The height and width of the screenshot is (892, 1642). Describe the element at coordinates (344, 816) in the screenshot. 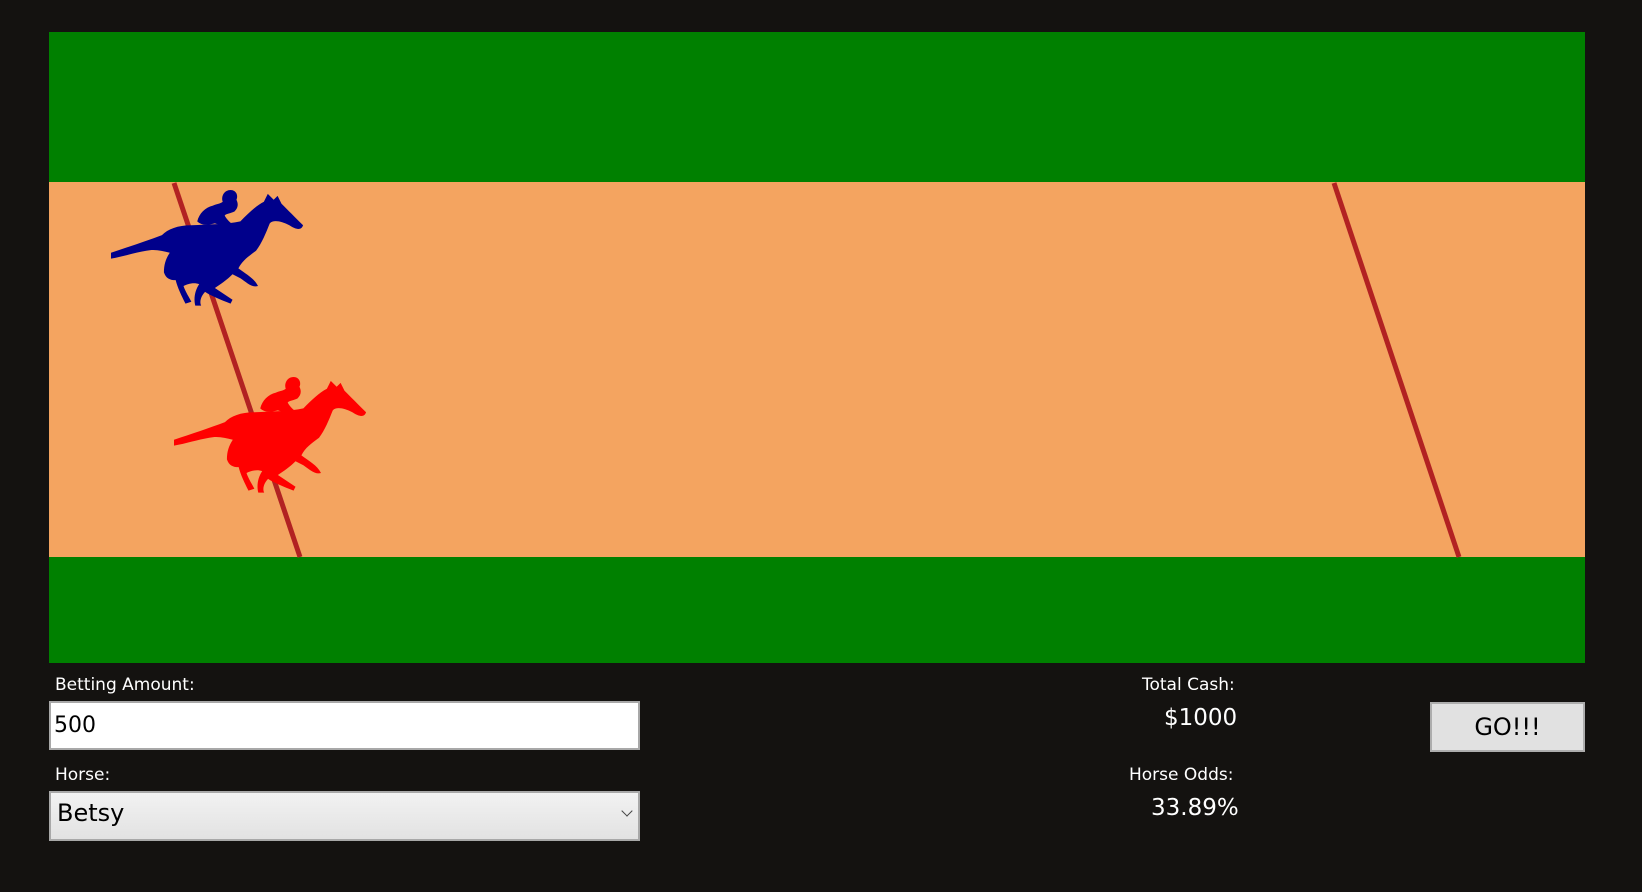

I see `horse-select: Betsy` at that location.